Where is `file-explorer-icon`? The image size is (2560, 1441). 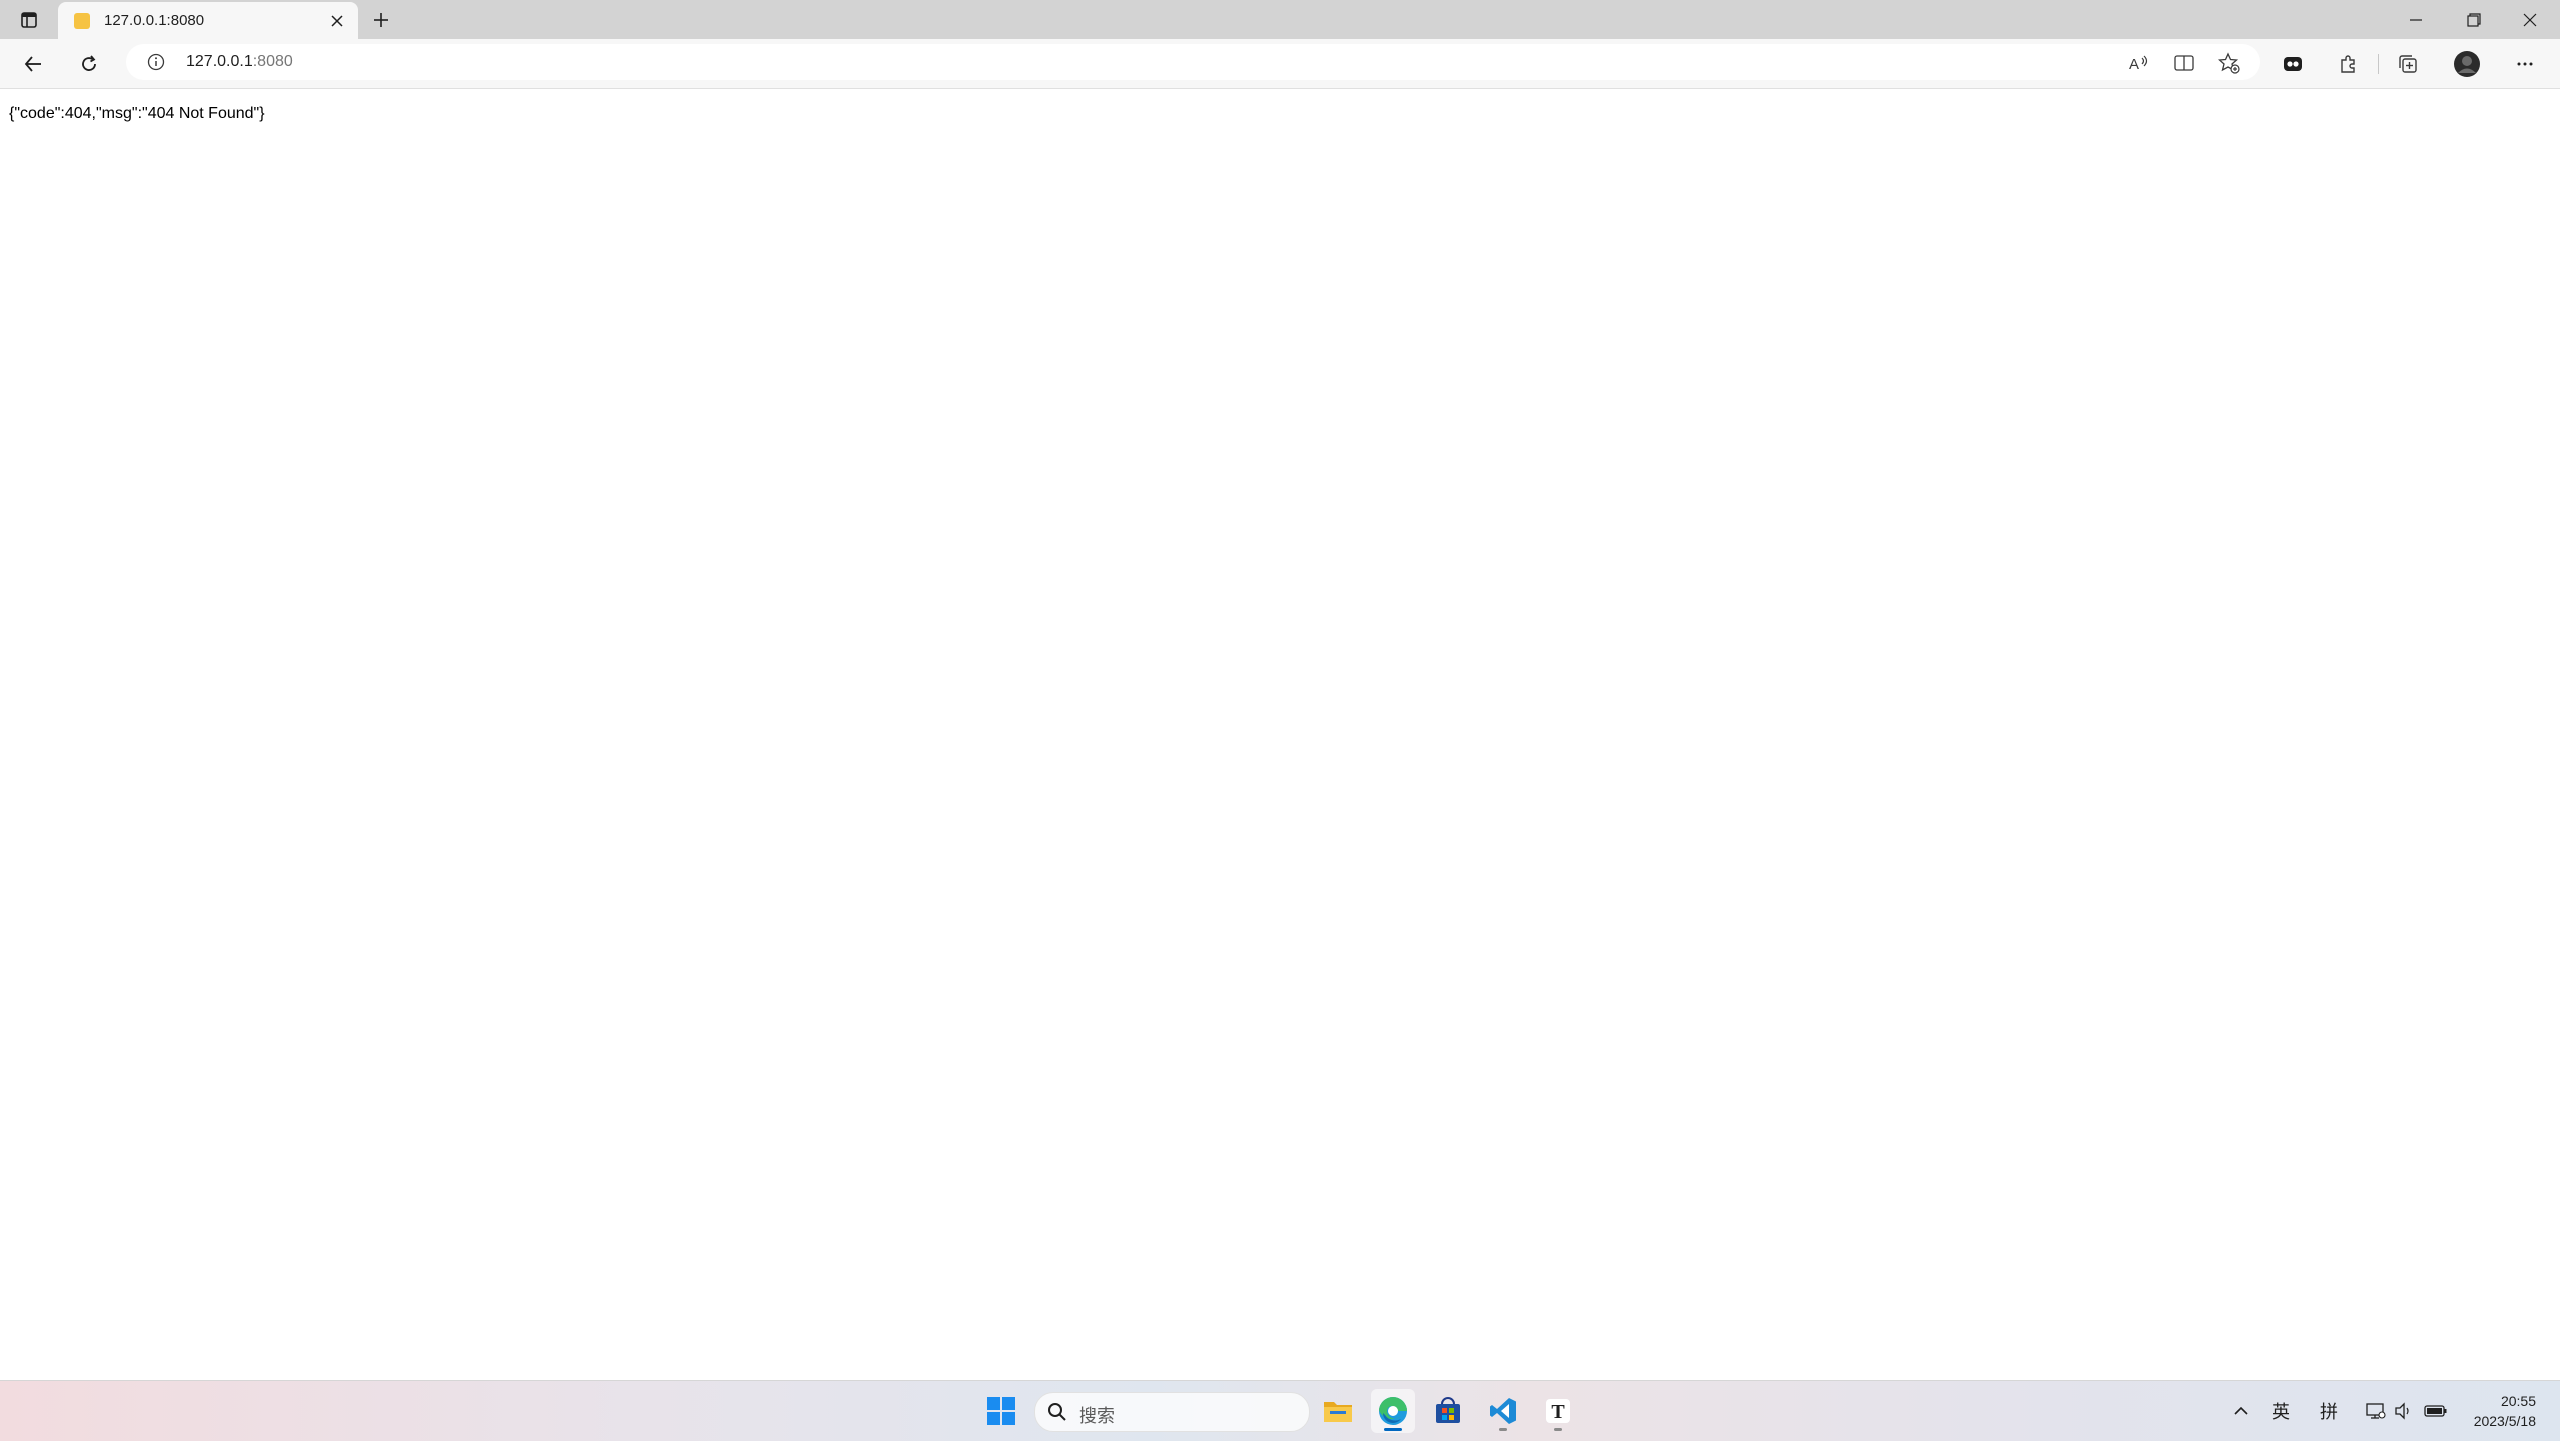 file-explorer-icon is located at coordinates (1338, 1411).